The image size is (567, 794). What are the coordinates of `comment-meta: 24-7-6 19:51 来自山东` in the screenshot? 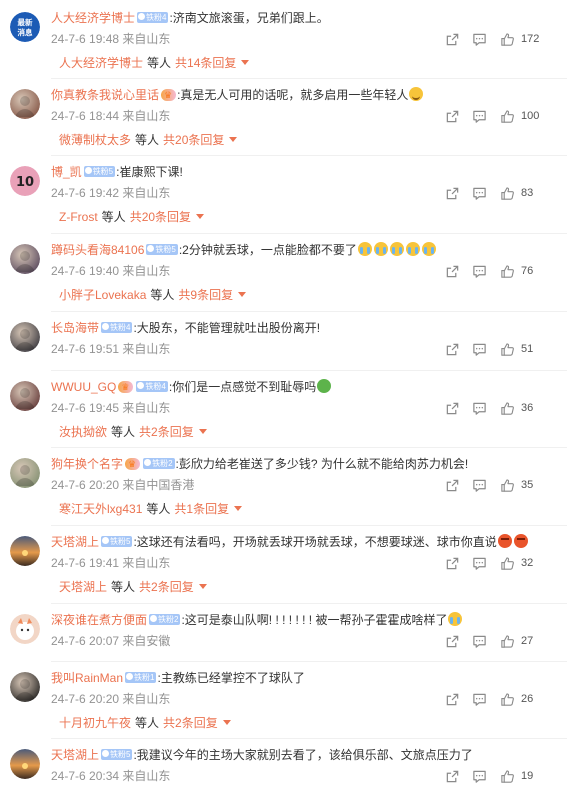 It's located at (110, 349).